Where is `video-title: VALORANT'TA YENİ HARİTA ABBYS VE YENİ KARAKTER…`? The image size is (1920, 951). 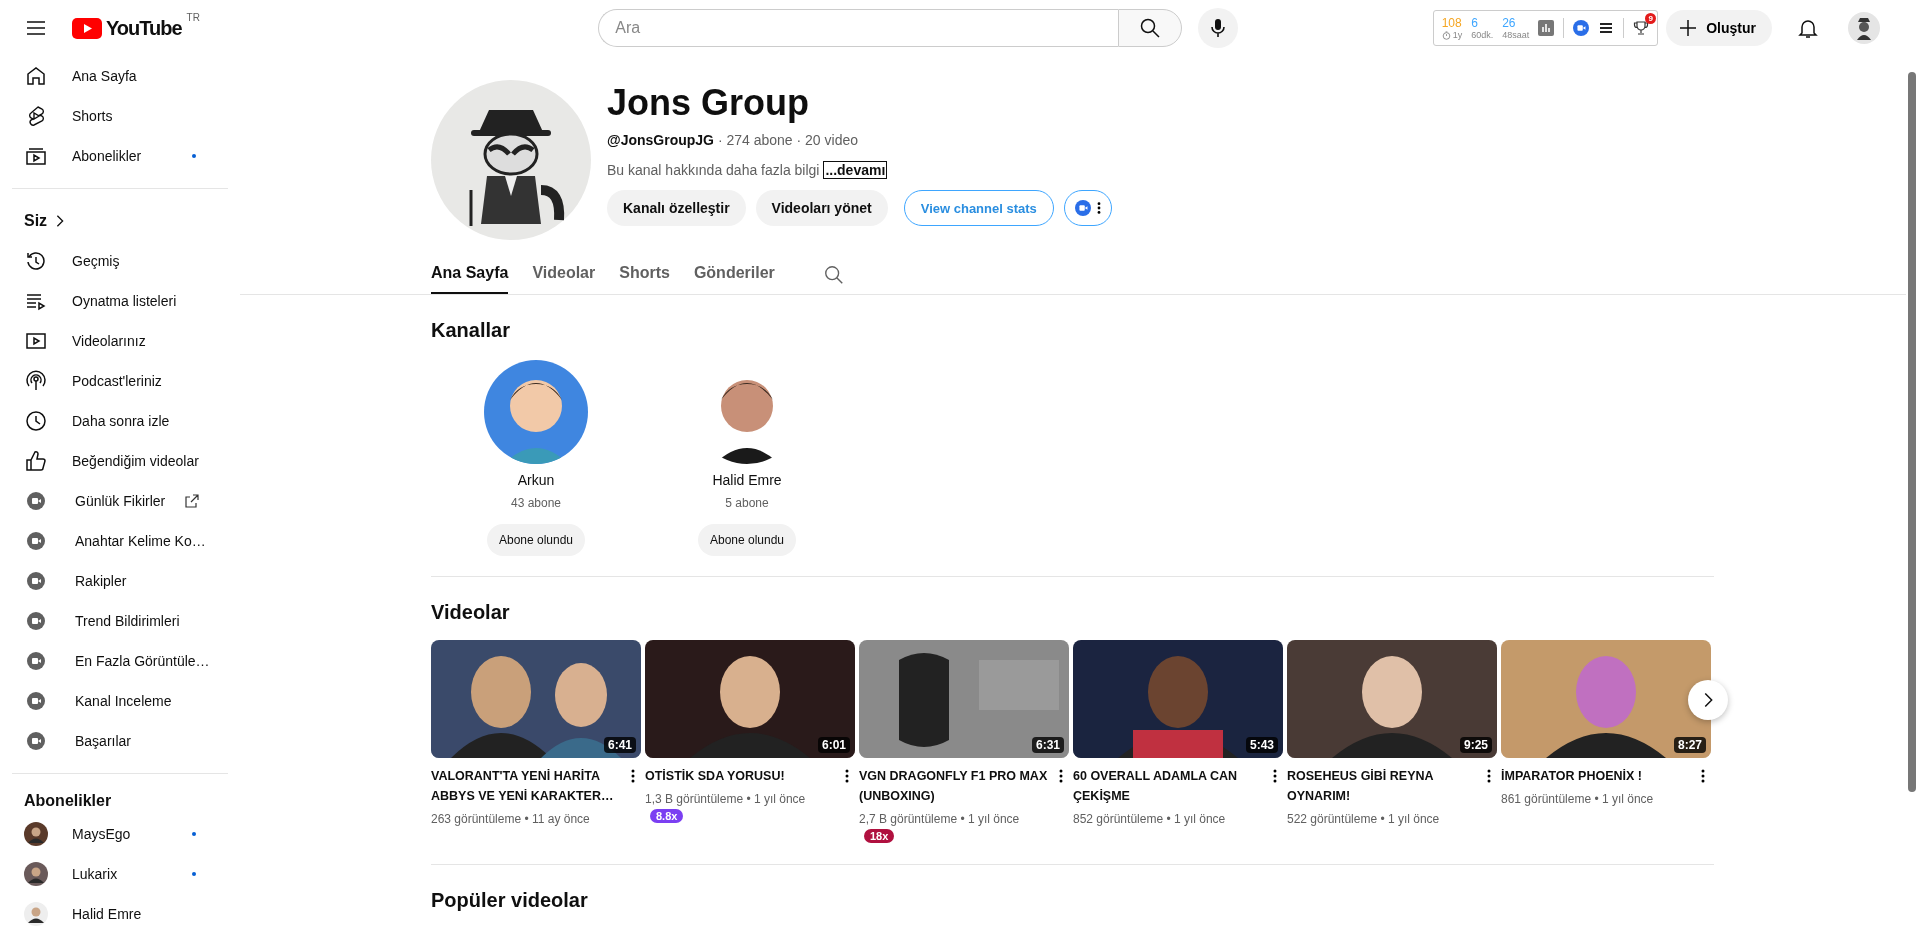 video-title: VALORANT'TA YENİ HARİTA ABBYS VE YENİ KARAKTER… is located at coordinates (529, 786).